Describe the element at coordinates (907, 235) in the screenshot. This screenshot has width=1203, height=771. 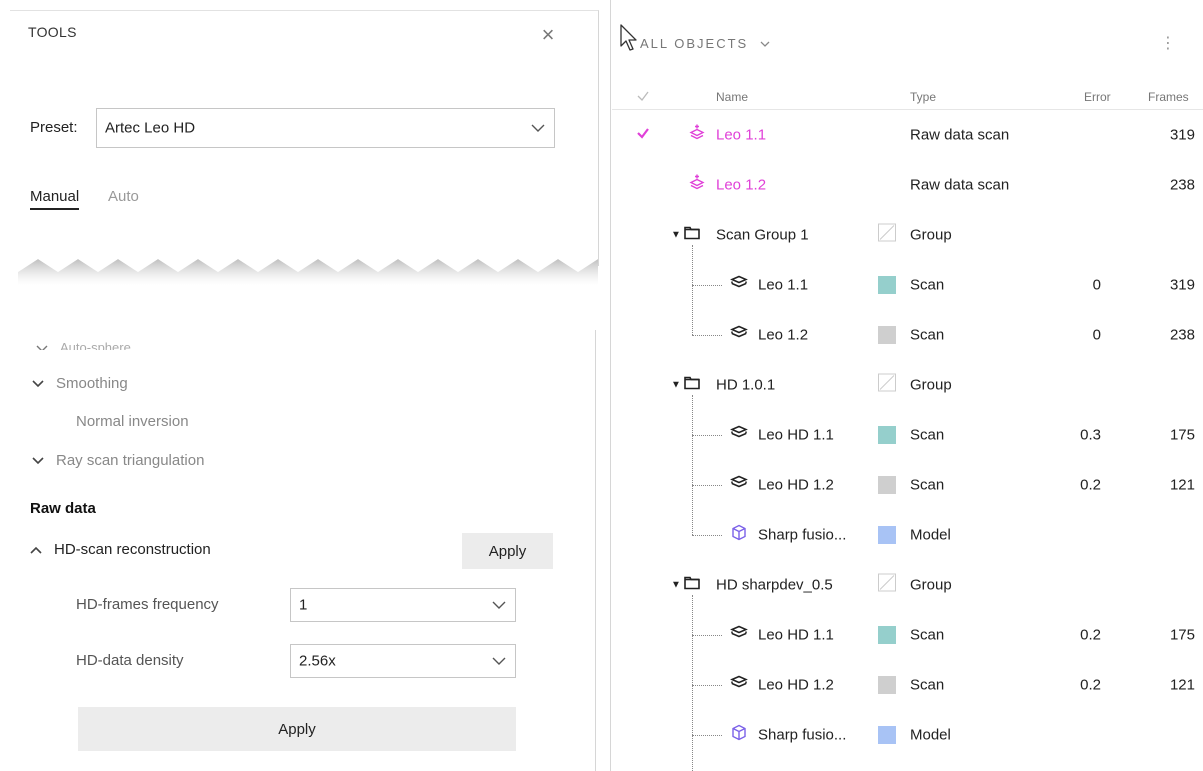
I see `object-row: ▼ Scan Group 1 Group` at that location.